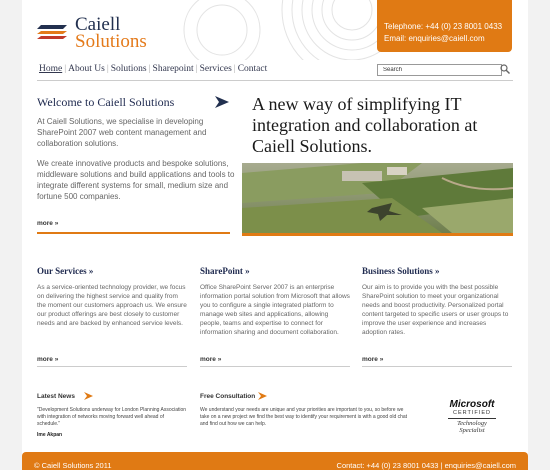 This screenshot has width=550, height=470. I want to click on nav-services: Services, so click(216, 69).